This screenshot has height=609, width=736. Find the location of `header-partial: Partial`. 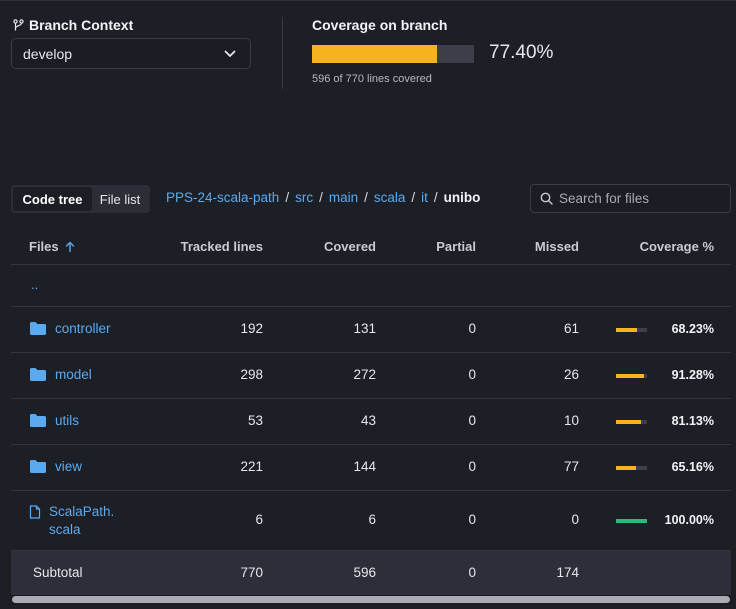

header-partial: Partial is located at coordinates (456, 246).